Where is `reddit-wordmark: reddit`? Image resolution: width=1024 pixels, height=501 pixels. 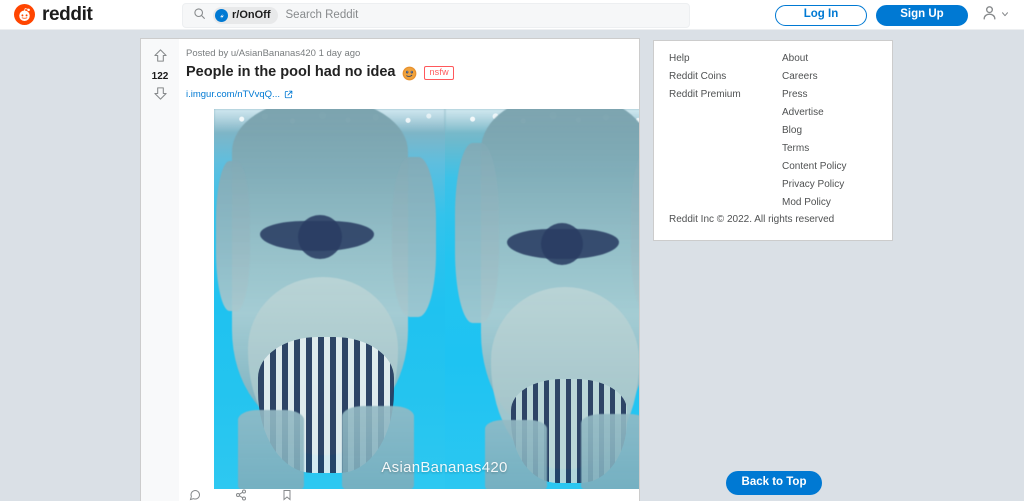
reddit-wordmark: reddit is located at coordinates (67, 14).